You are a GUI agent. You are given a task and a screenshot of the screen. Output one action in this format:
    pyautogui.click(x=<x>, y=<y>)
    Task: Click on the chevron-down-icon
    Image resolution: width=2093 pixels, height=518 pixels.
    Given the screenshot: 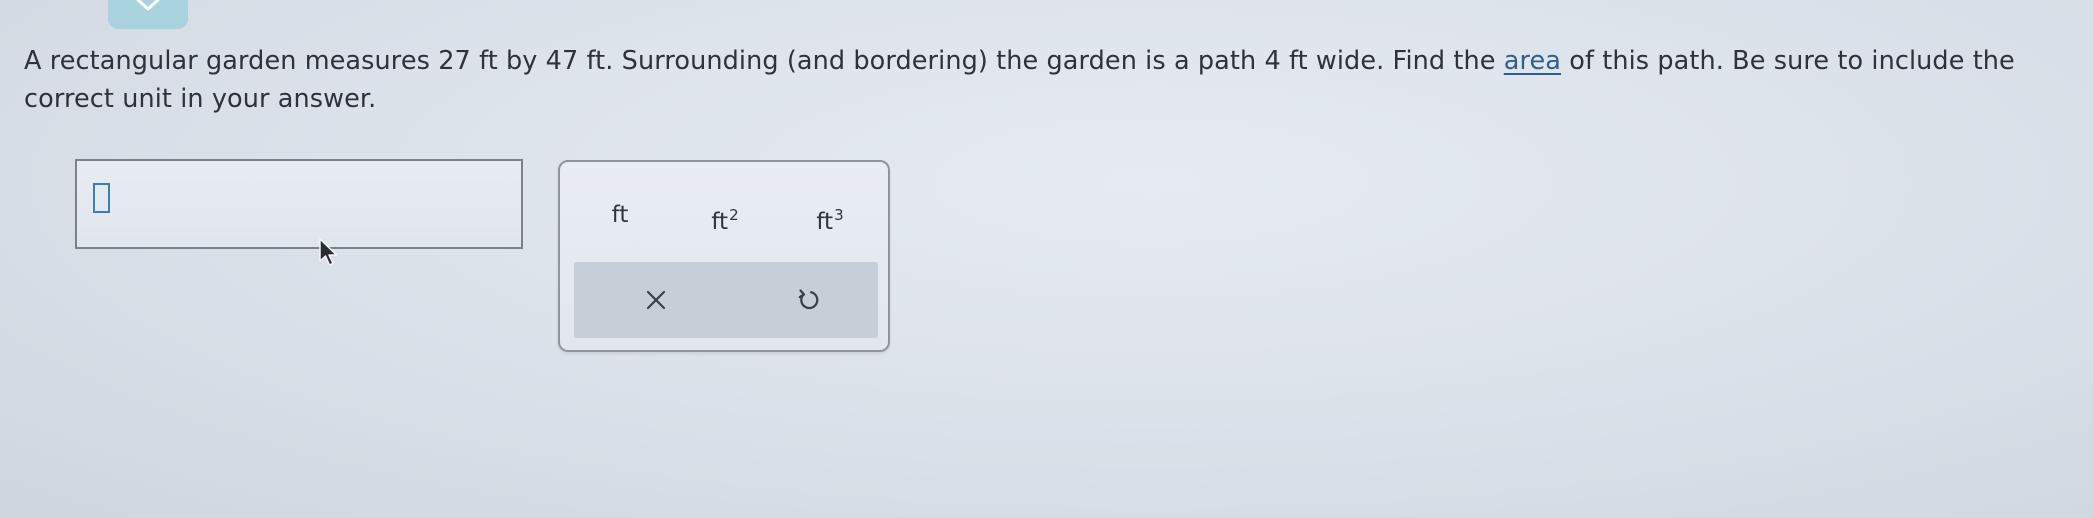 What is the action you would take?
    pyautogui.click(x=148, y=5)
    